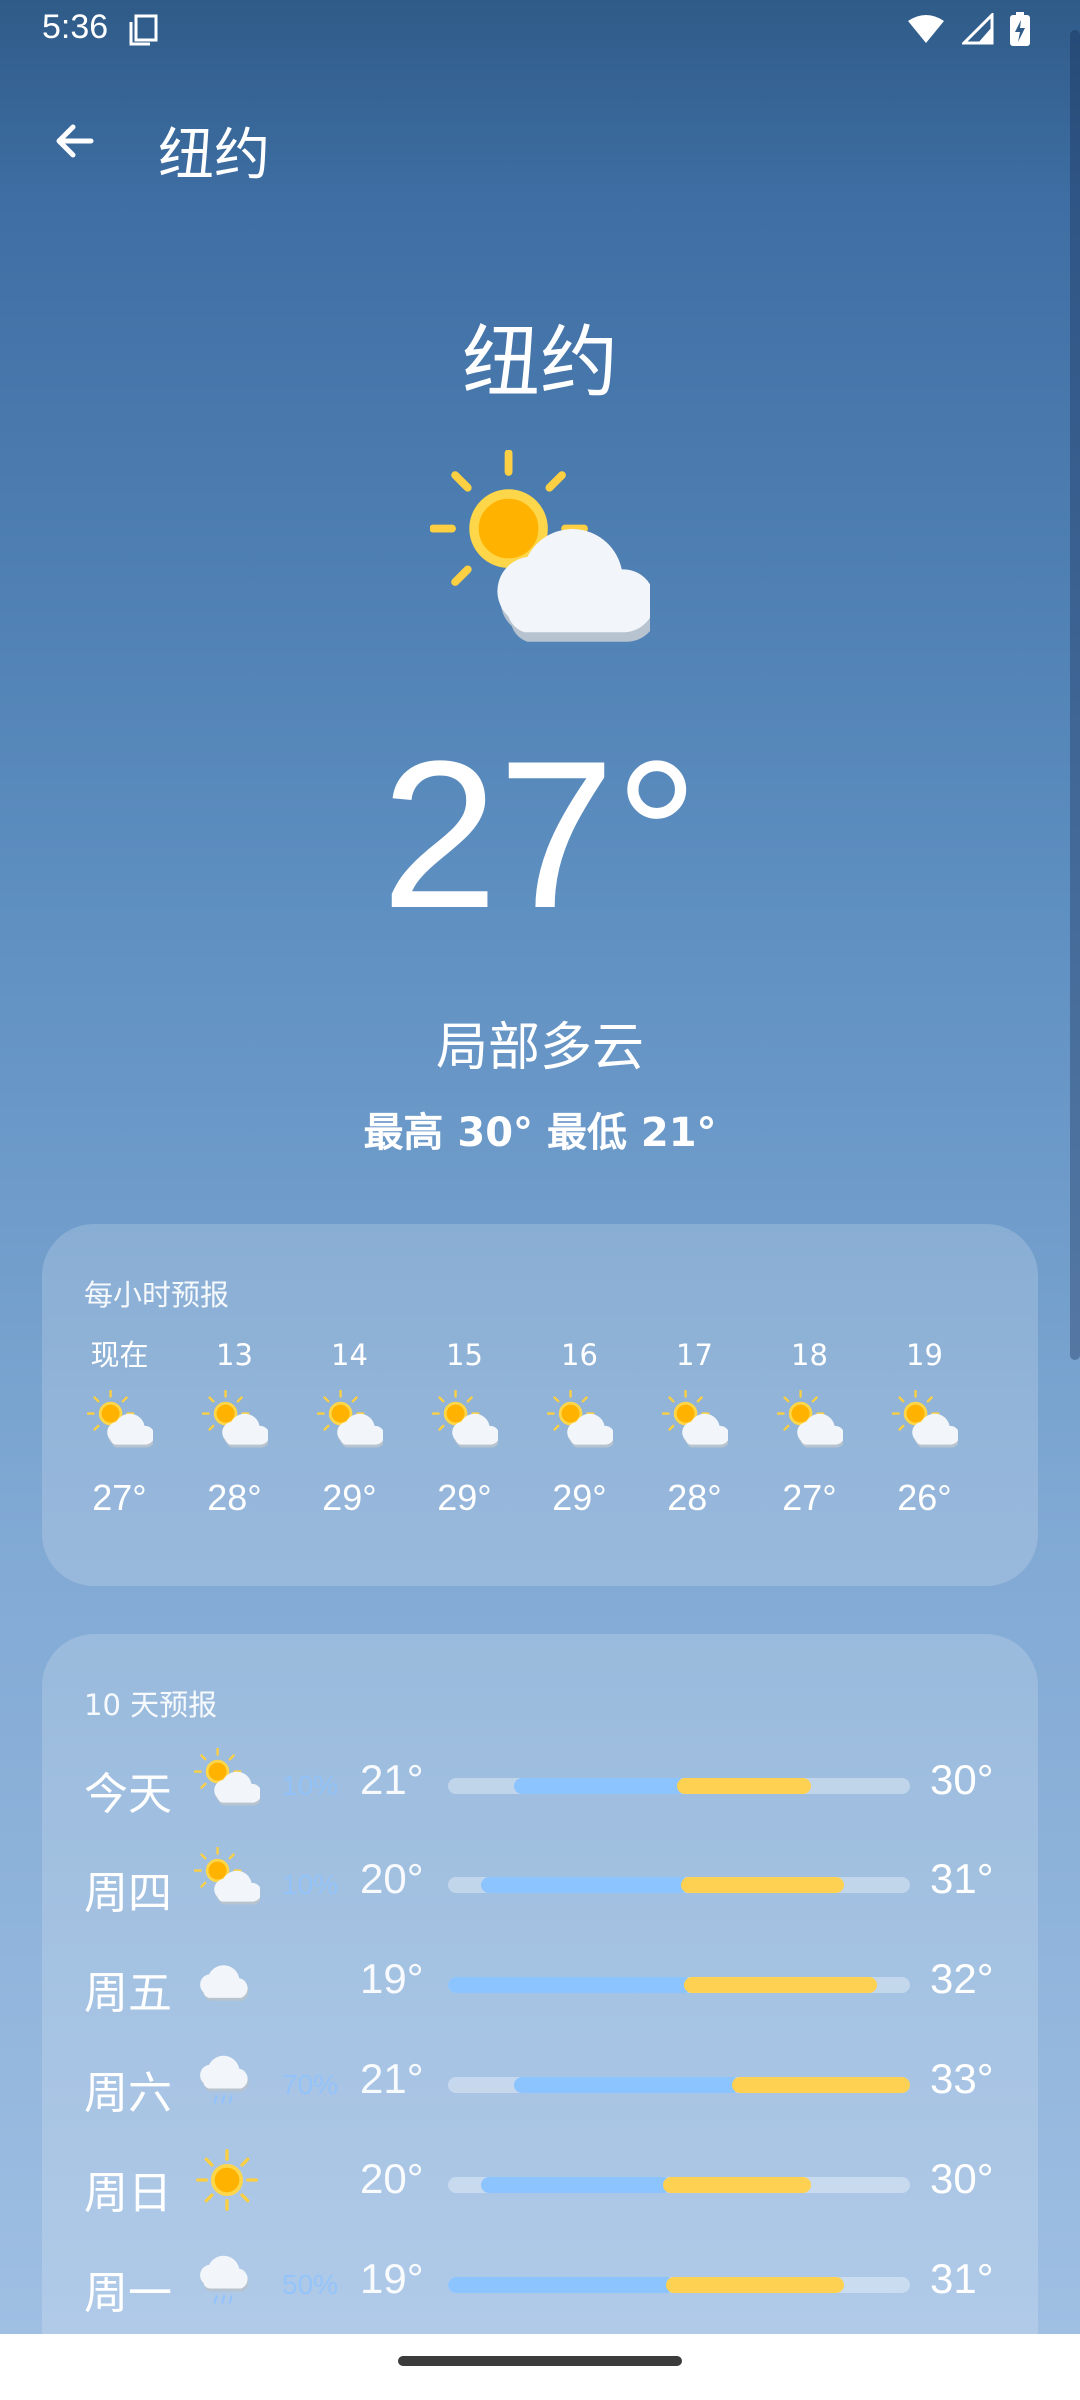 This screenshot has width=1080, height=2400. What do you see at coordinates (119, 1355) in the screenshot?
I see `hour-label: 现在` at bounding box center [119, 1355].